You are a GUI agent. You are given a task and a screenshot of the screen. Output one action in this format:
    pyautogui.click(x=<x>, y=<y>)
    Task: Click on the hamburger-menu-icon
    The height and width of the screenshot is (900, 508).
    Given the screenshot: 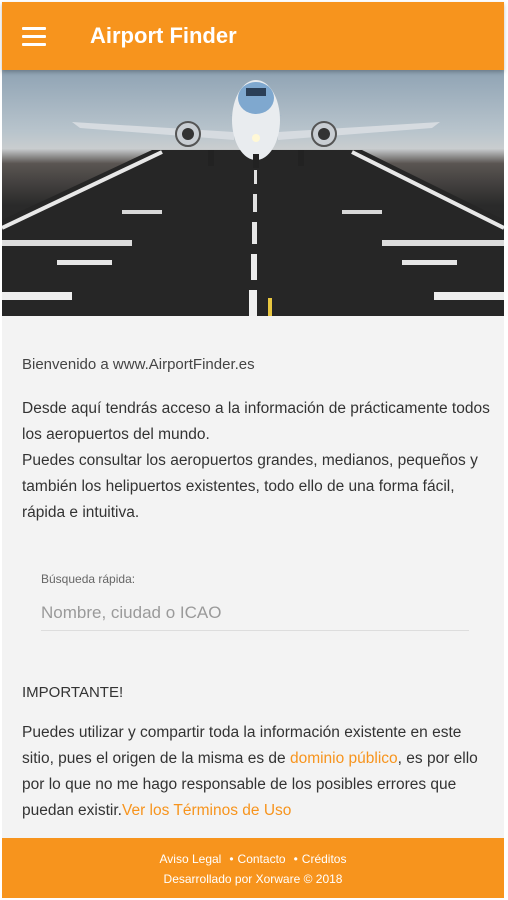 What is the action you would take?
    pyautogui.click(x=40, y=36)
    